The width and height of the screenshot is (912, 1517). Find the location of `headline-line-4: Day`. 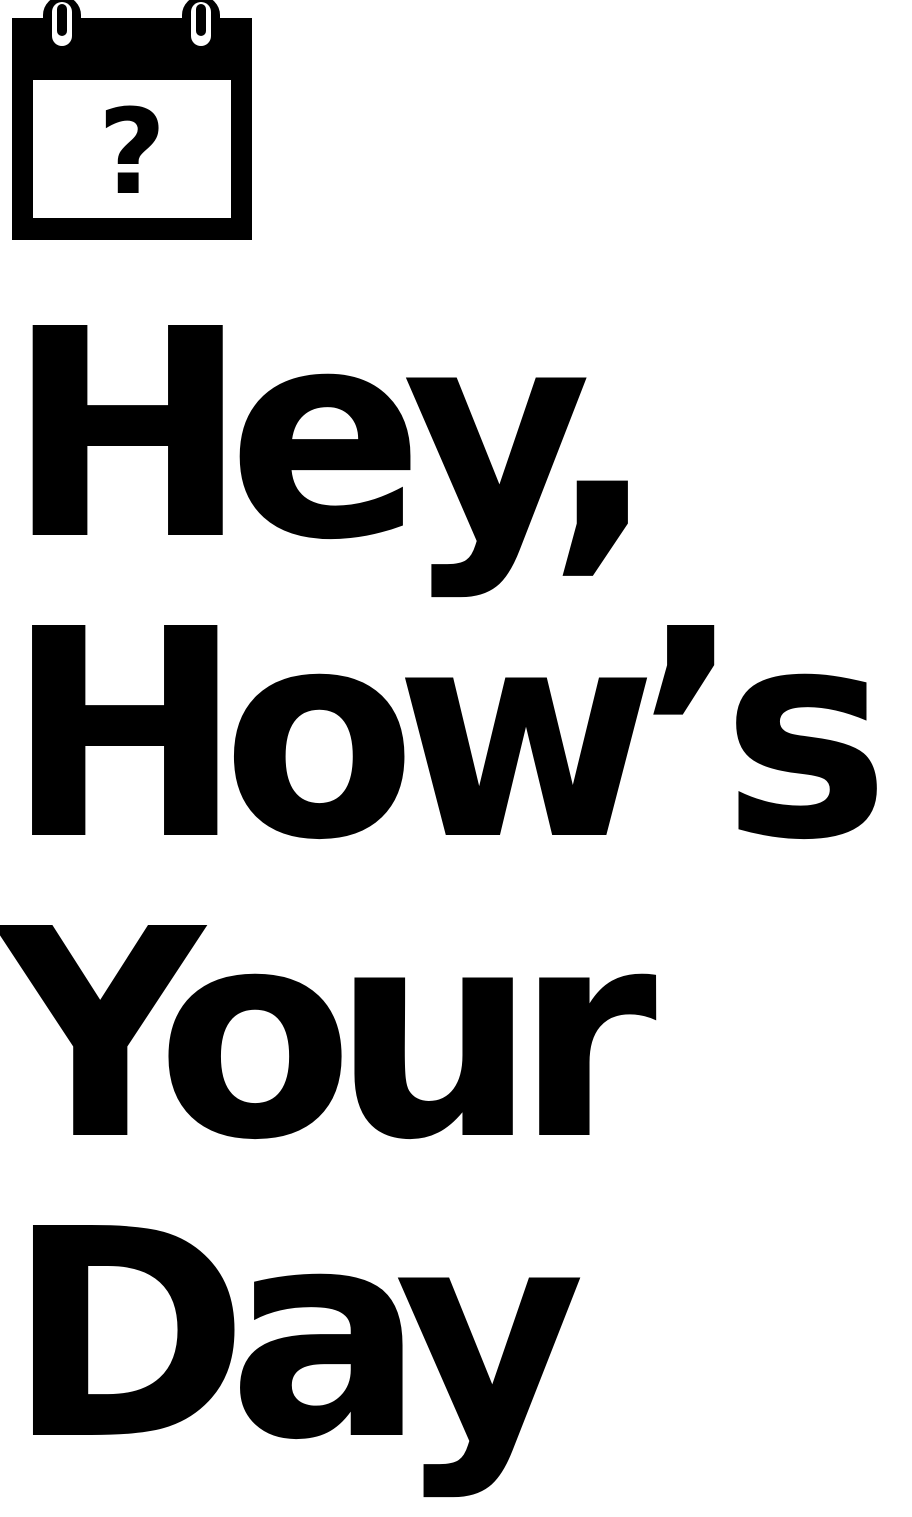

headline-line-4: Day is located at coordinates (296, 1335).